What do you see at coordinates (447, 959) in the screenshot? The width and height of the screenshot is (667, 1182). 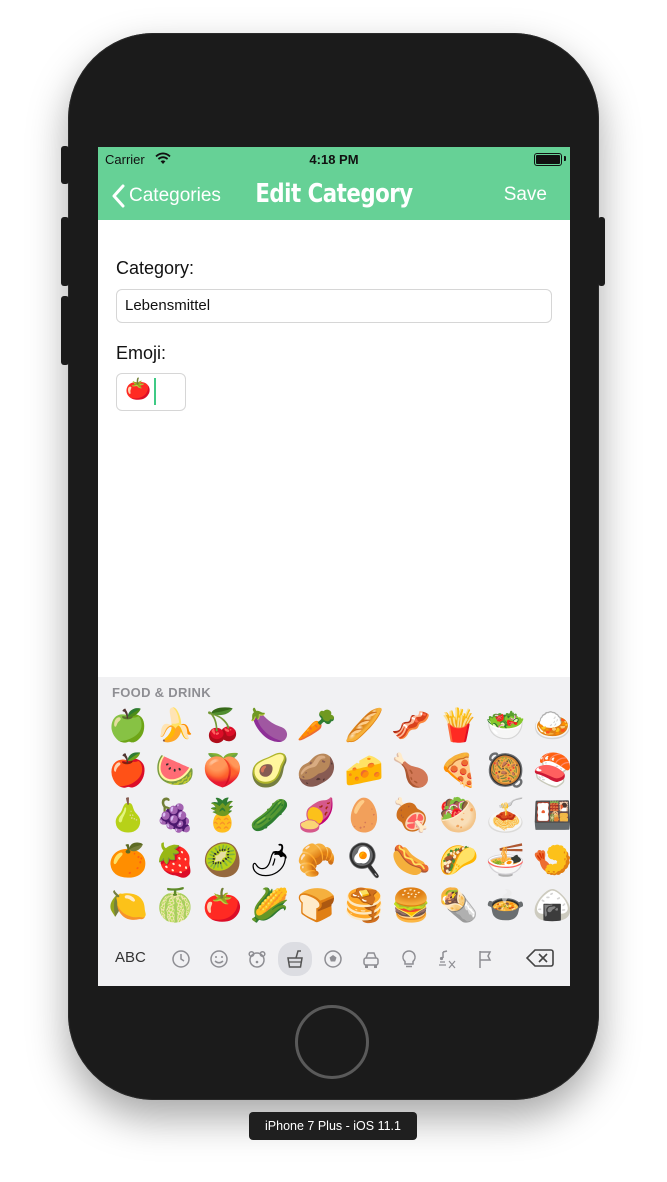 I see `symbols-icon` at bounding box center [447, 959].